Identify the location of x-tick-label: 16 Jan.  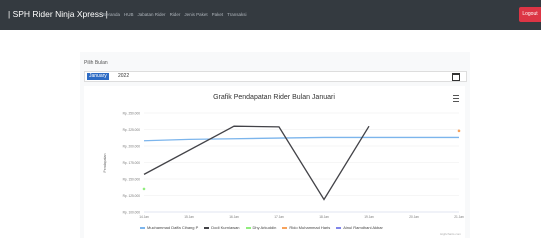
(234, 217).